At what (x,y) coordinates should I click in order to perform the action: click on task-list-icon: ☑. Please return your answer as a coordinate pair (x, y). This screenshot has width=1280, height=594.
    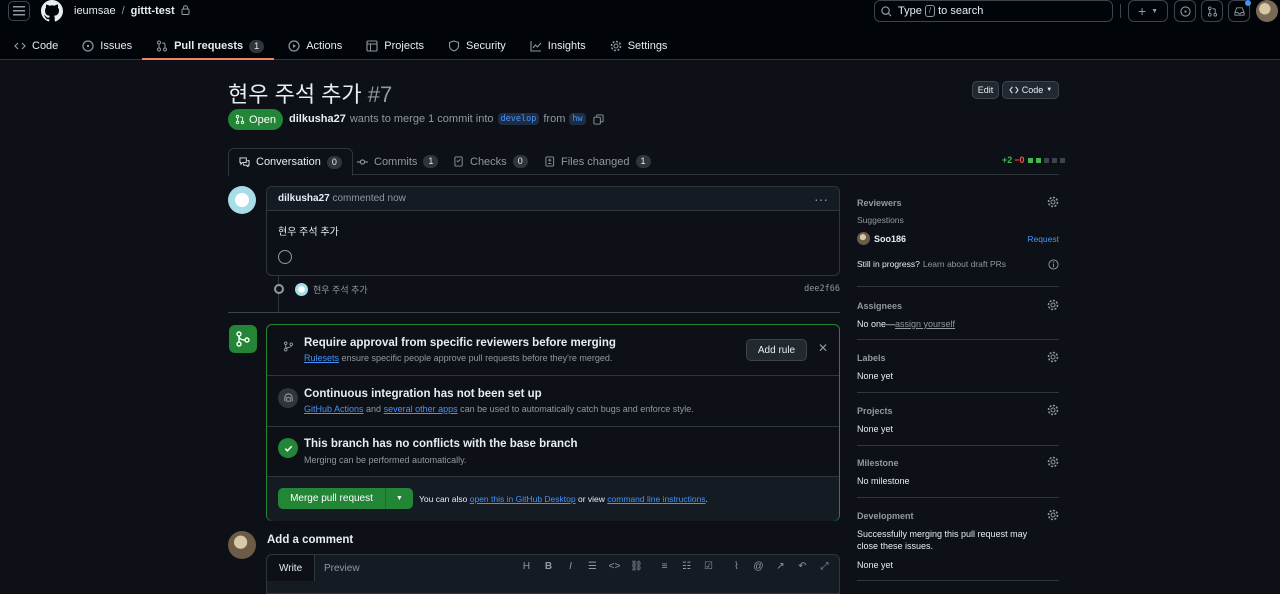
    Looking at the image, I should click on (708, 566).